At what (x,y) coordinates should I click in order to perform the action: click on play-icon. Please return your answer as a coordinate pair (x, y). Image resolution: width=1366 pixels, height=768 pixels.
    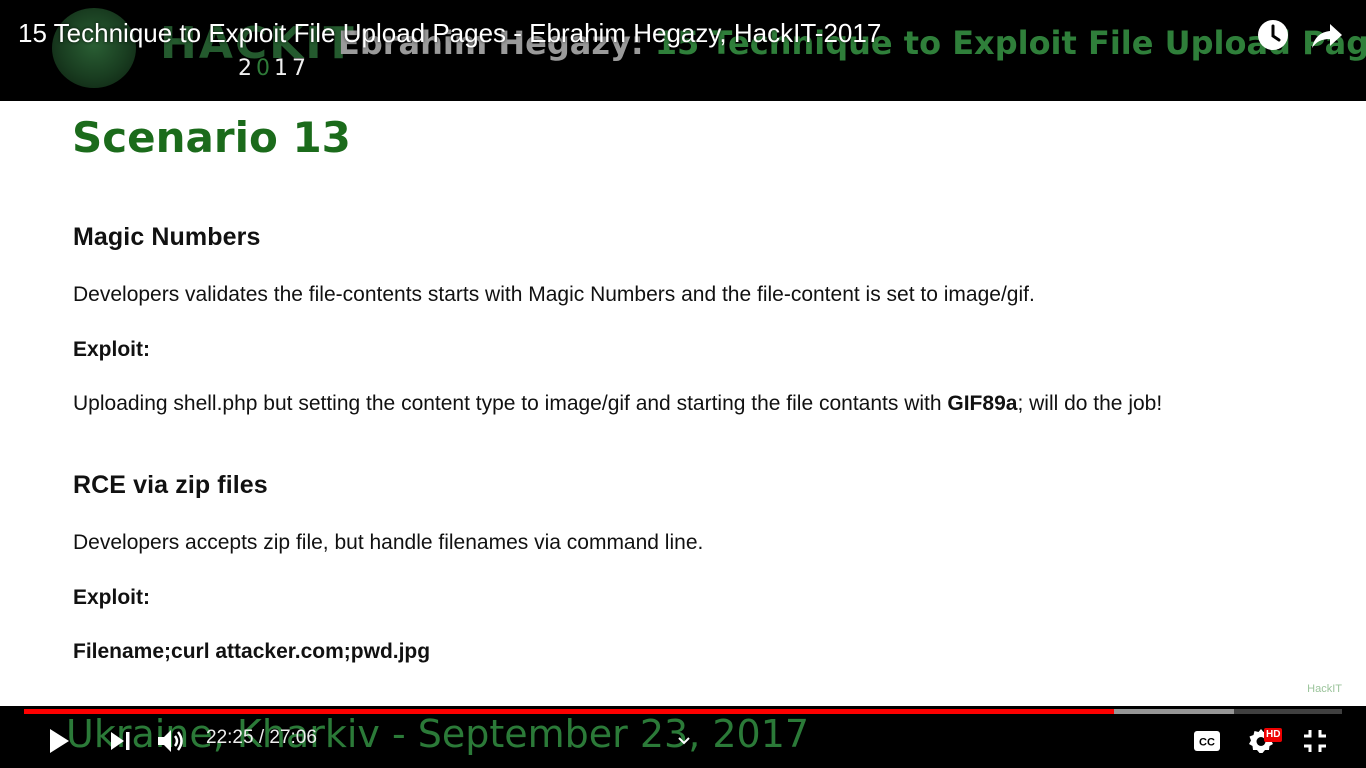
    Looking at the image, I should click on (59, 741).